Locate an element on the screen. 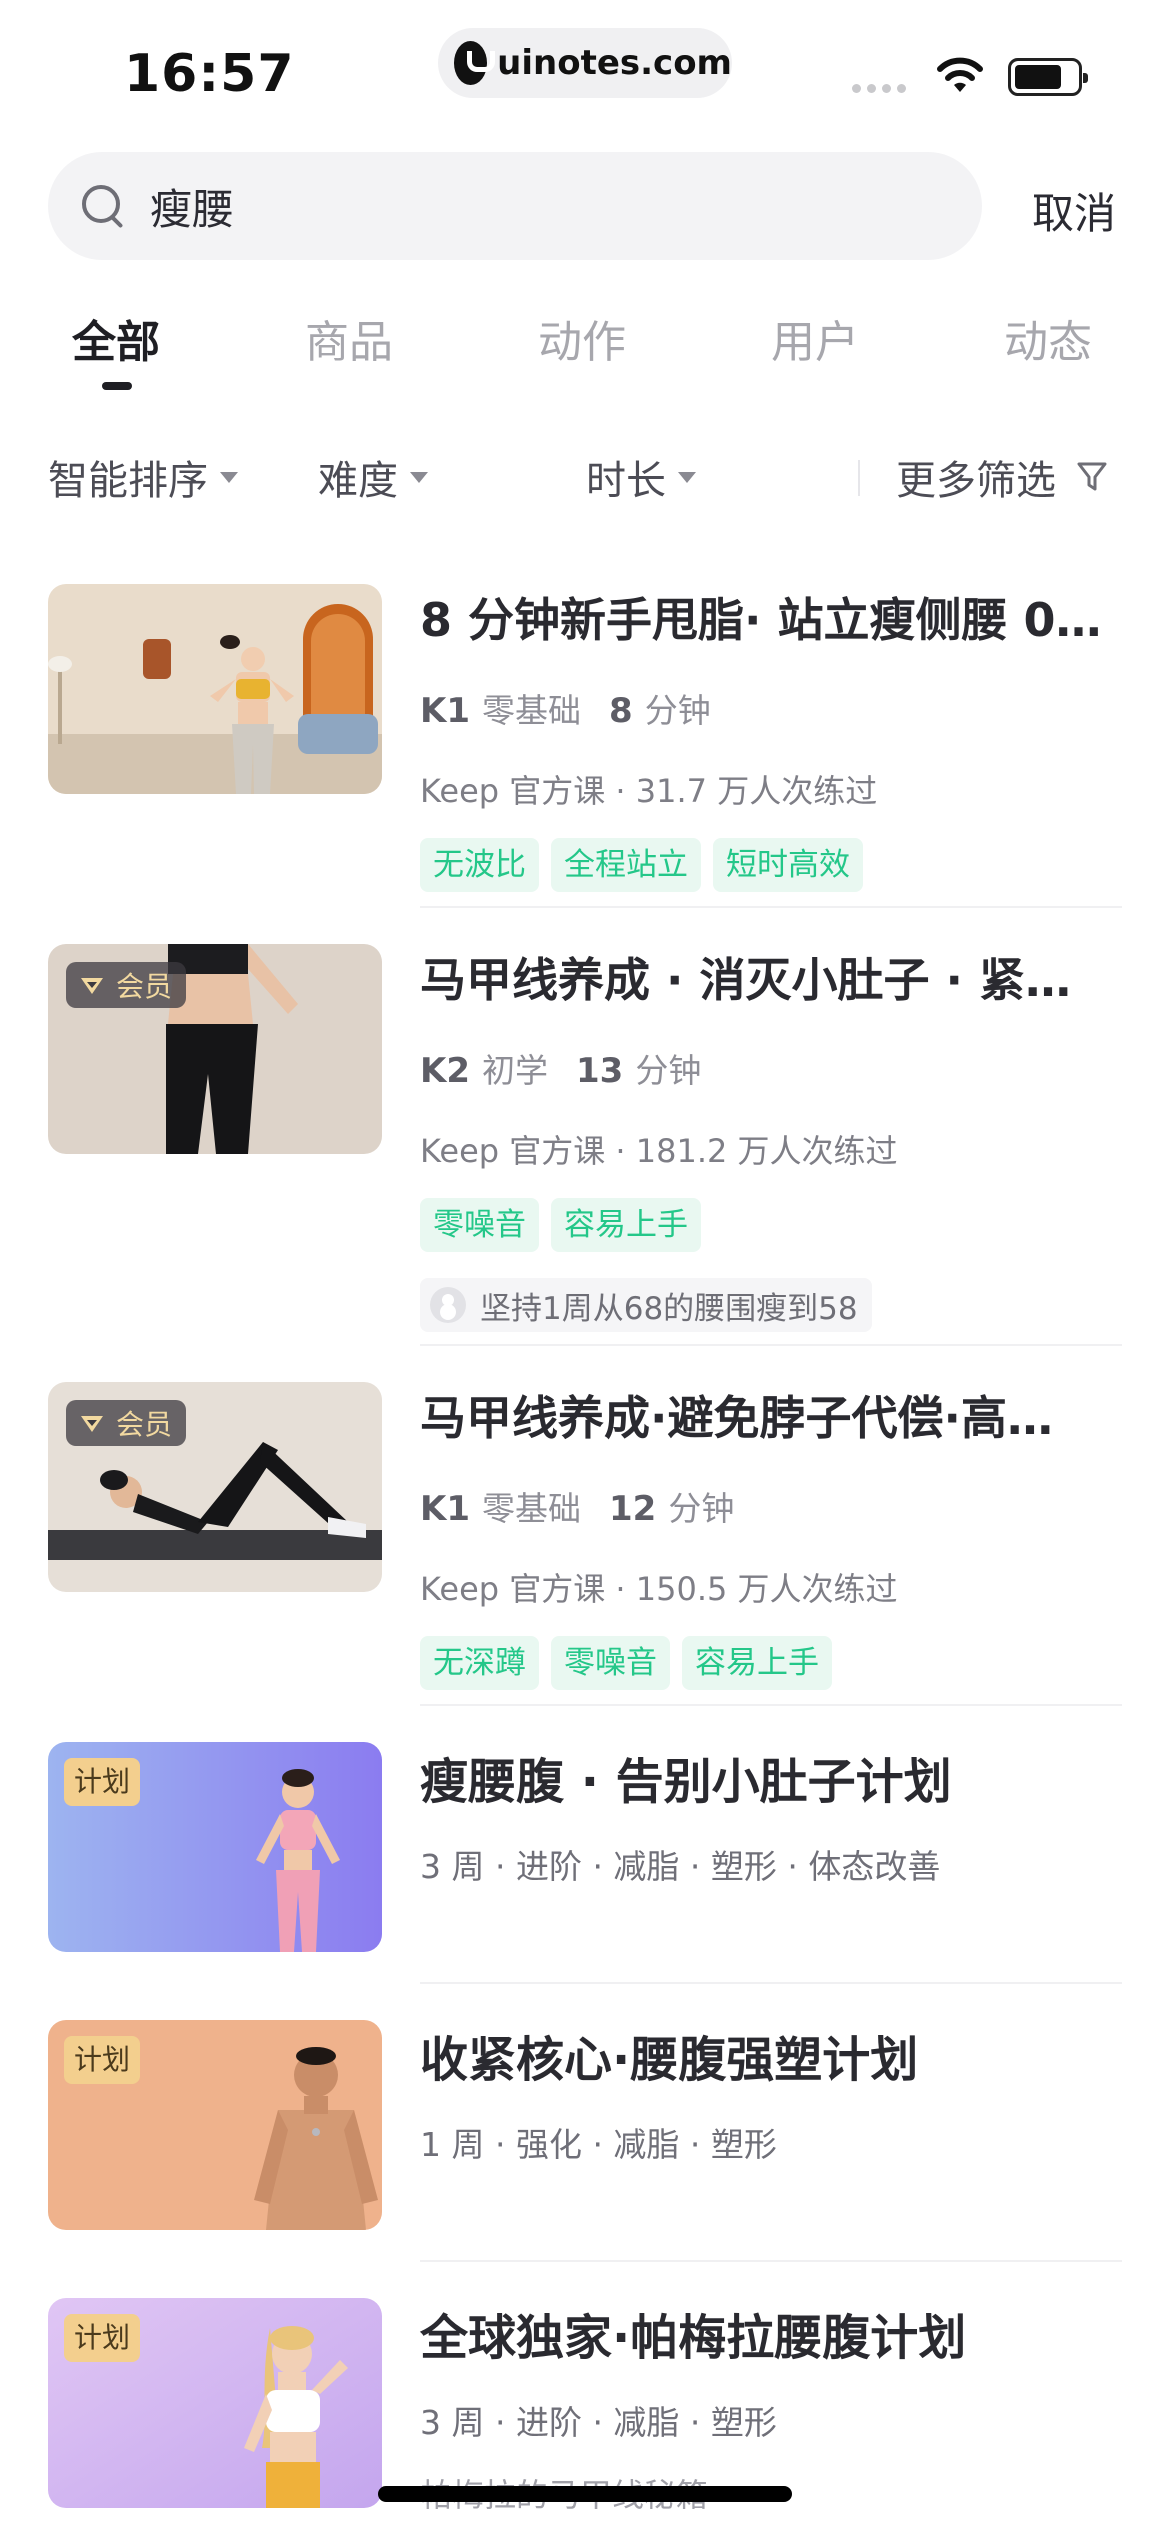 The image size is (1170, 2532). sort-filter-label: 智能排序 is located at coordinates (128, 481).